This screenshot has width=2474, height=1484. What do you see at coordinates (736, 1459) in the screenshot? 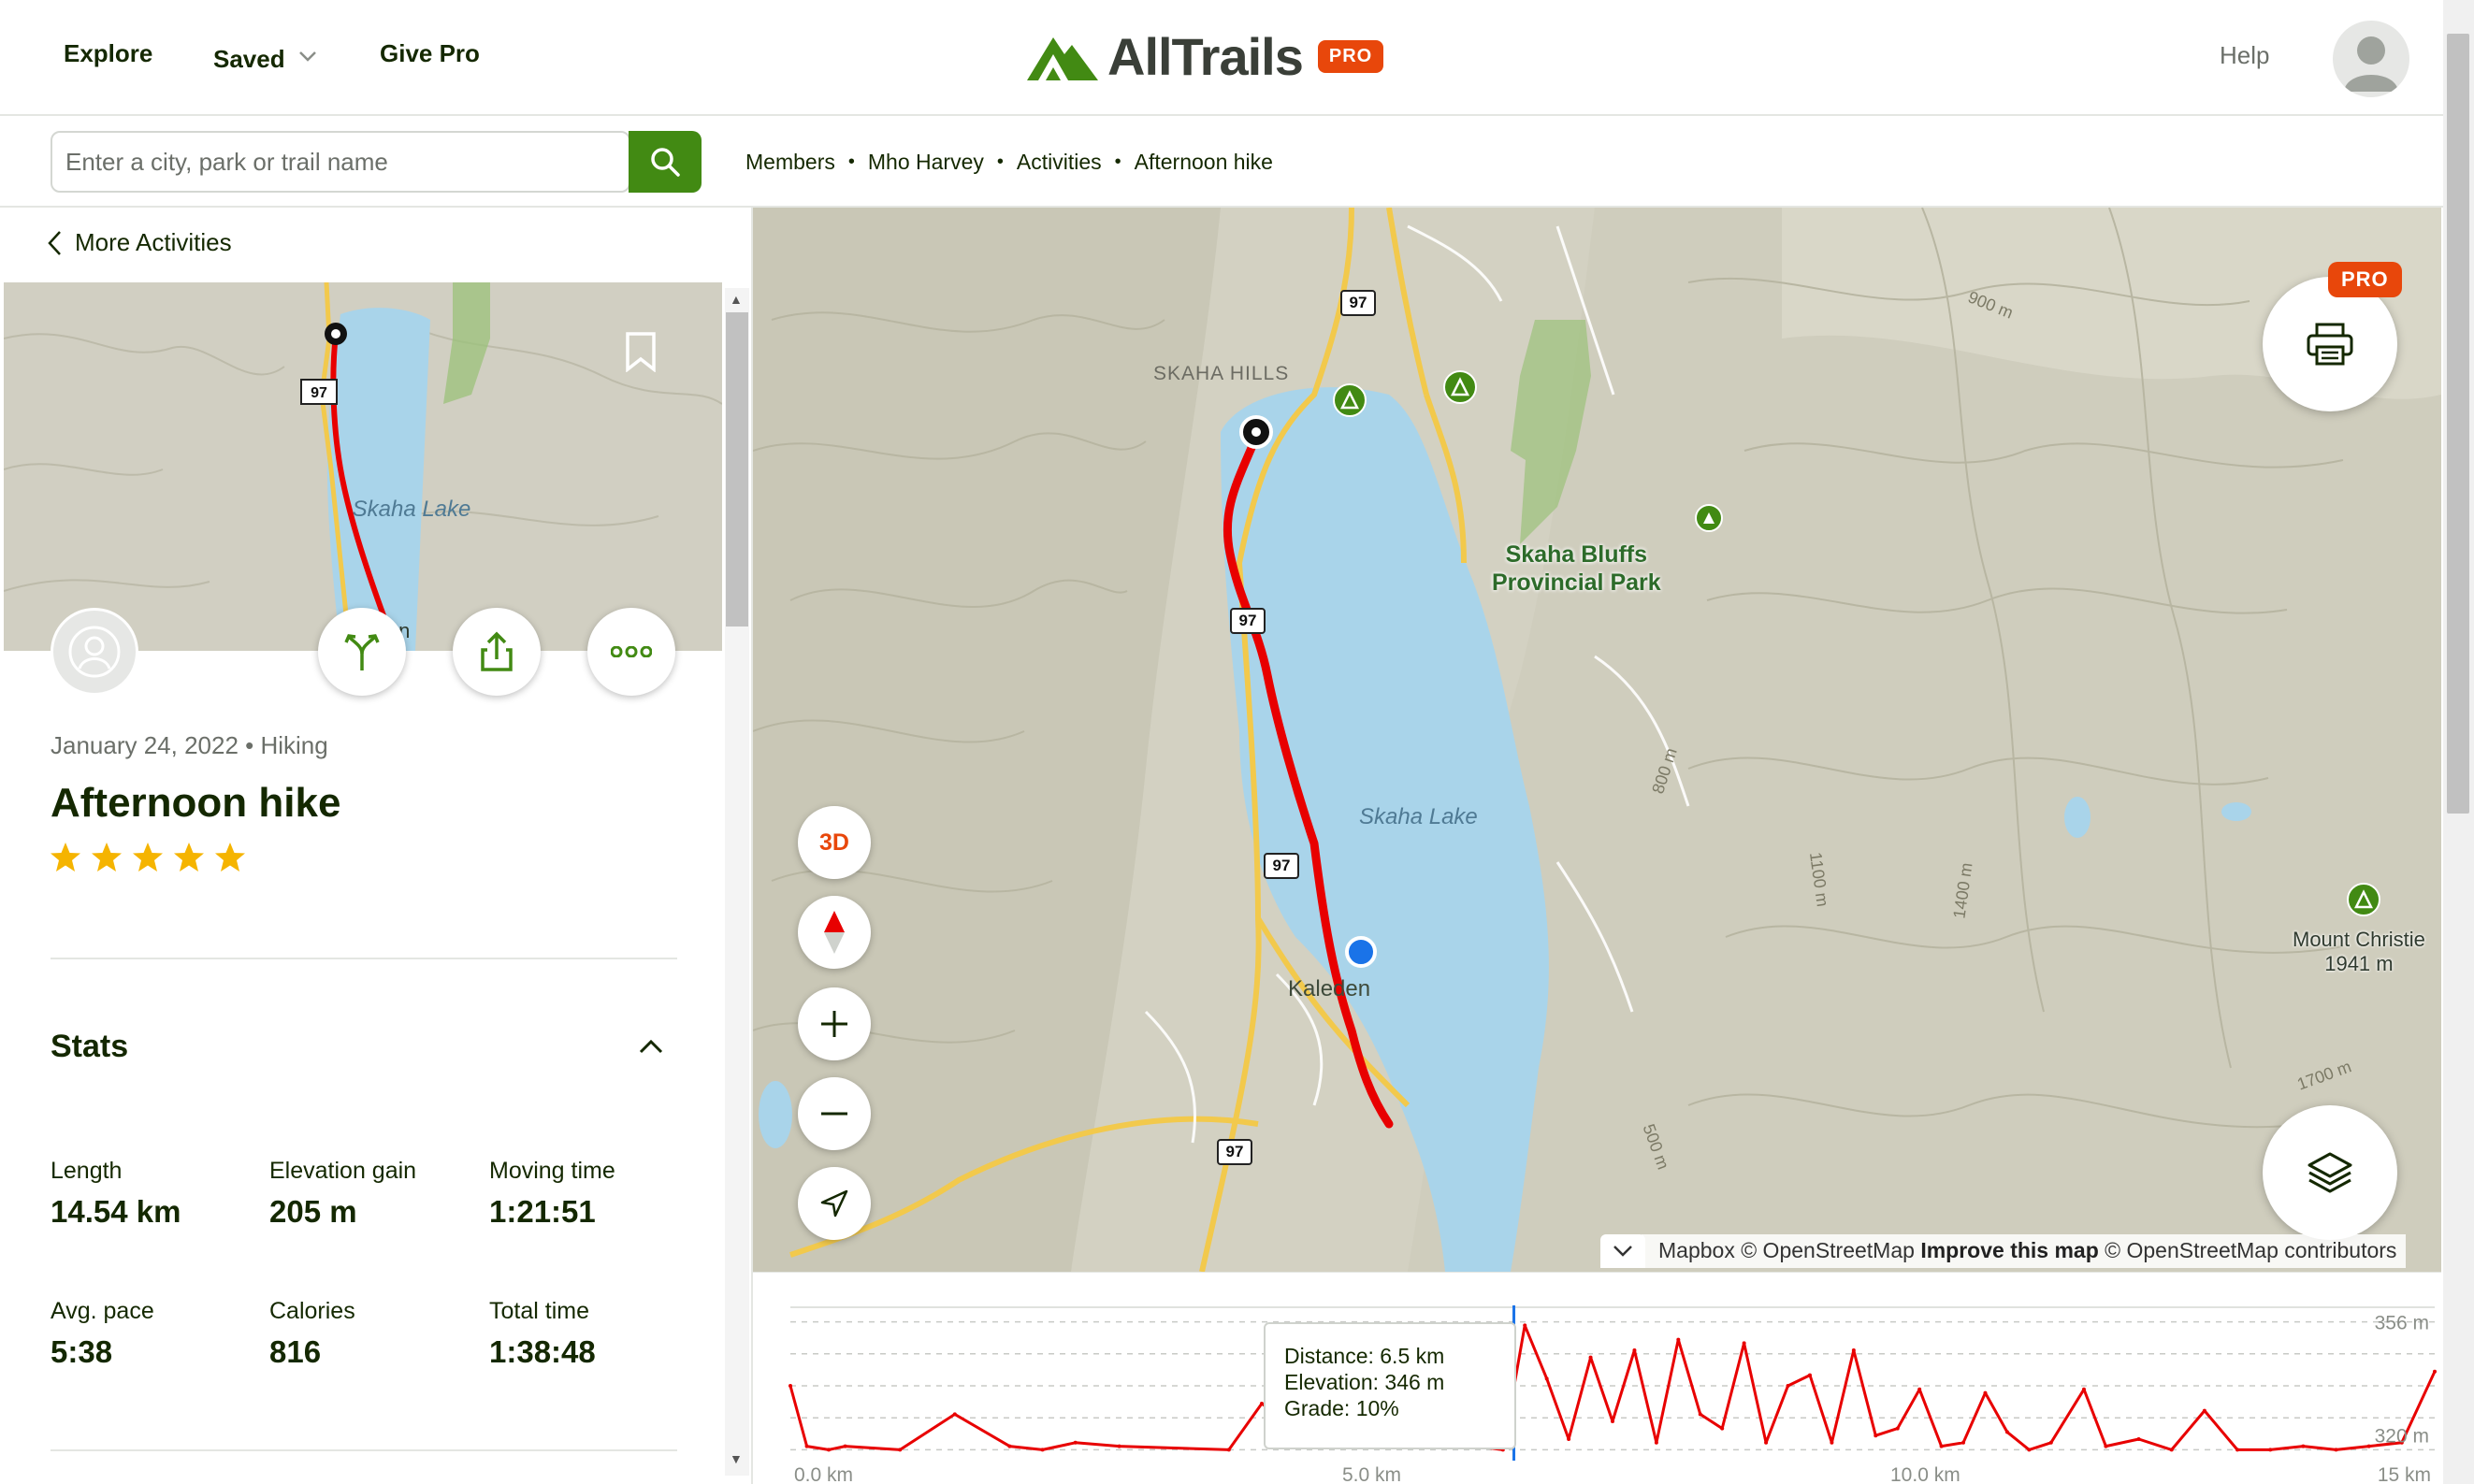
I see `scroll-down-arrow-icon: ▼` at bounding box center [736, 1459].